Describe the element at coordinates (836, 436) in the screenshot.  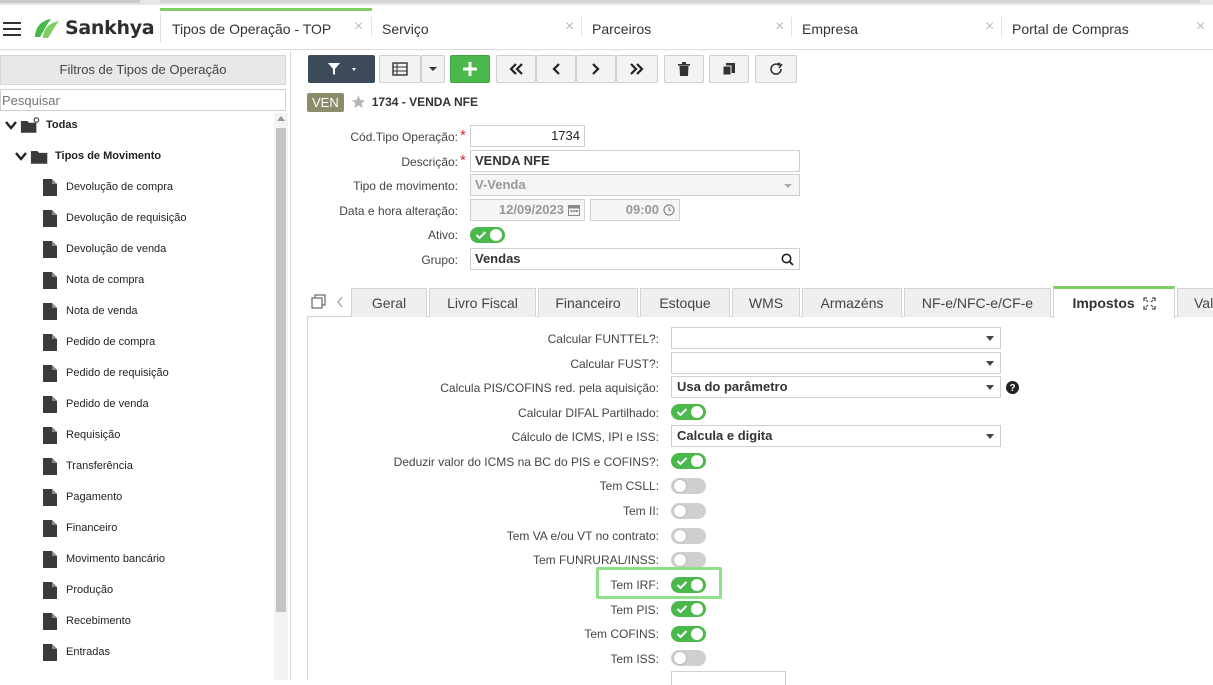
I see `calculo-icms-select: Calcula e digita` at that location.